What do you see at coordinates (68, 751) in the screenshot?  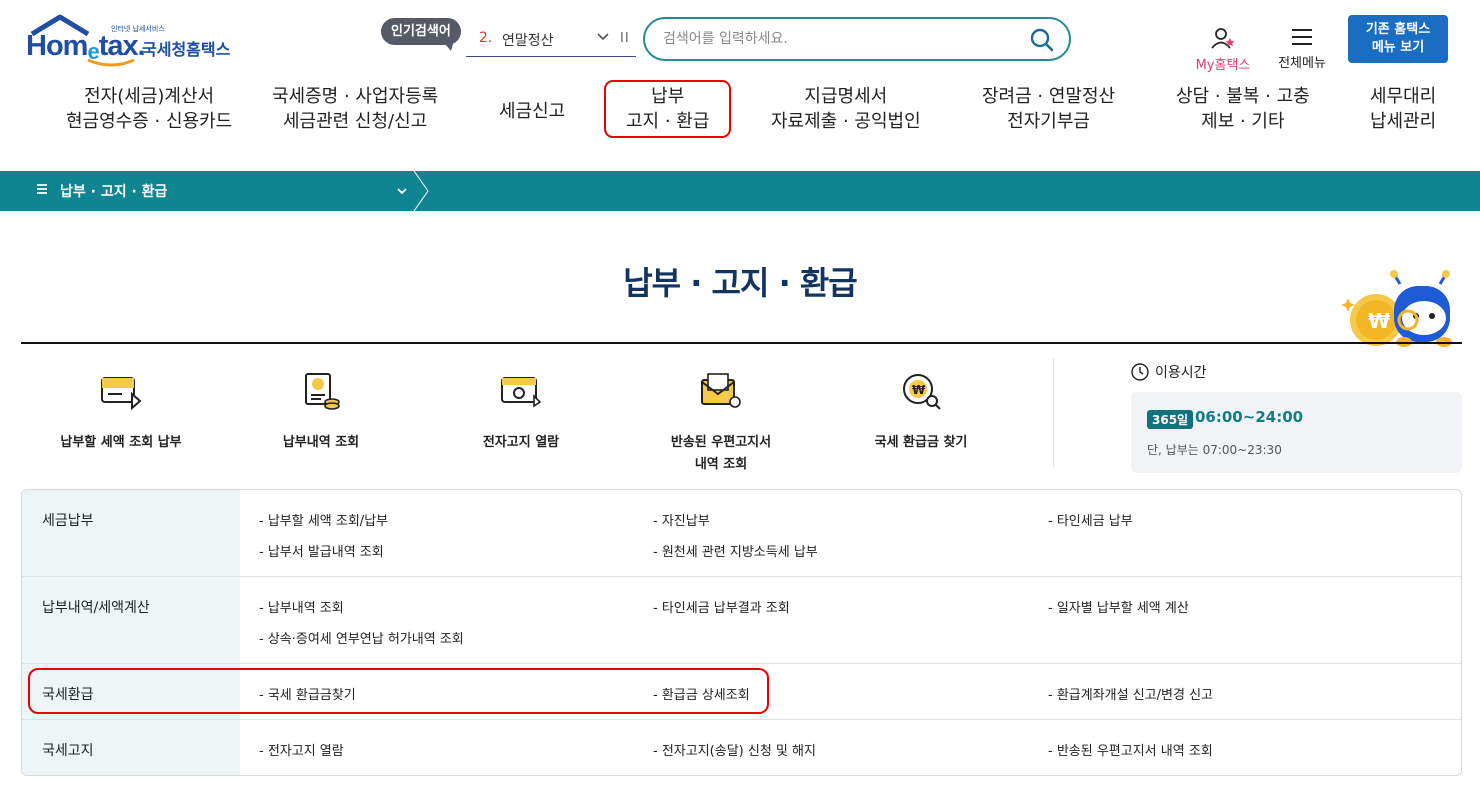 I see `row-header-text: 국세고지` at bounding box center [68, 751].